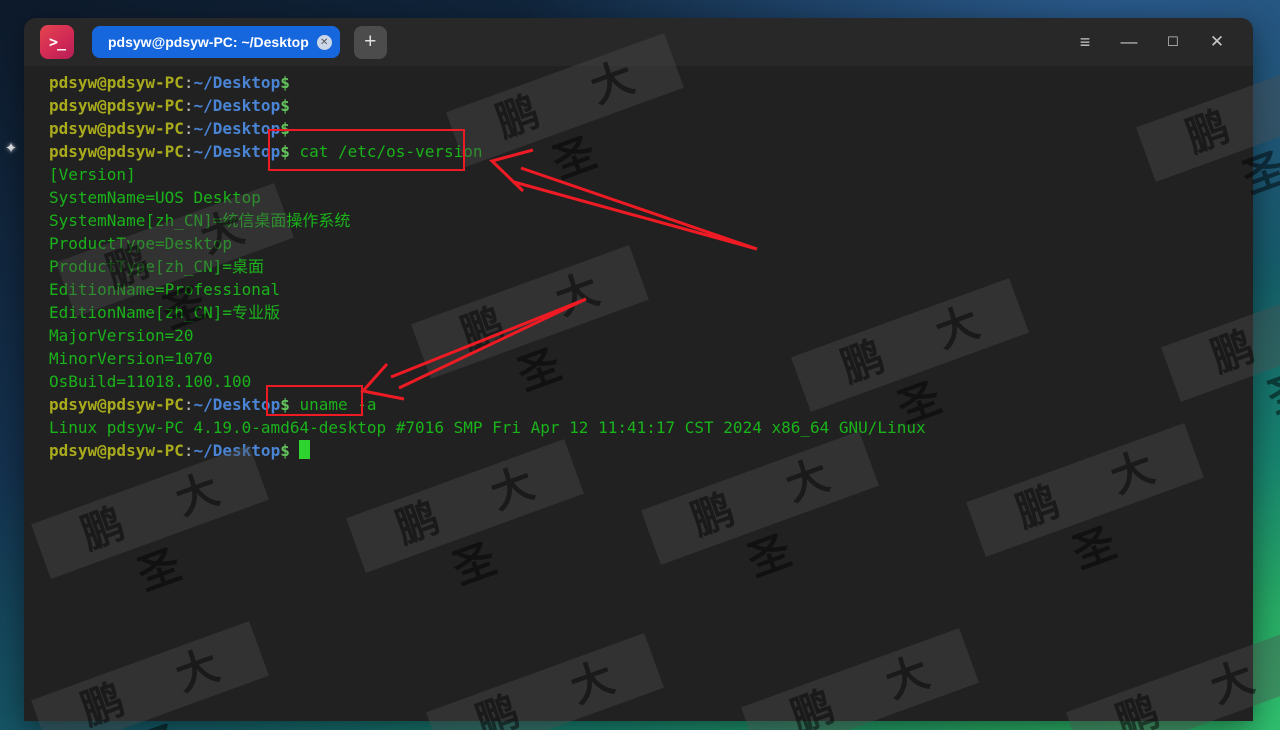  I want to click on terminal-cursor, so click(305, 449).